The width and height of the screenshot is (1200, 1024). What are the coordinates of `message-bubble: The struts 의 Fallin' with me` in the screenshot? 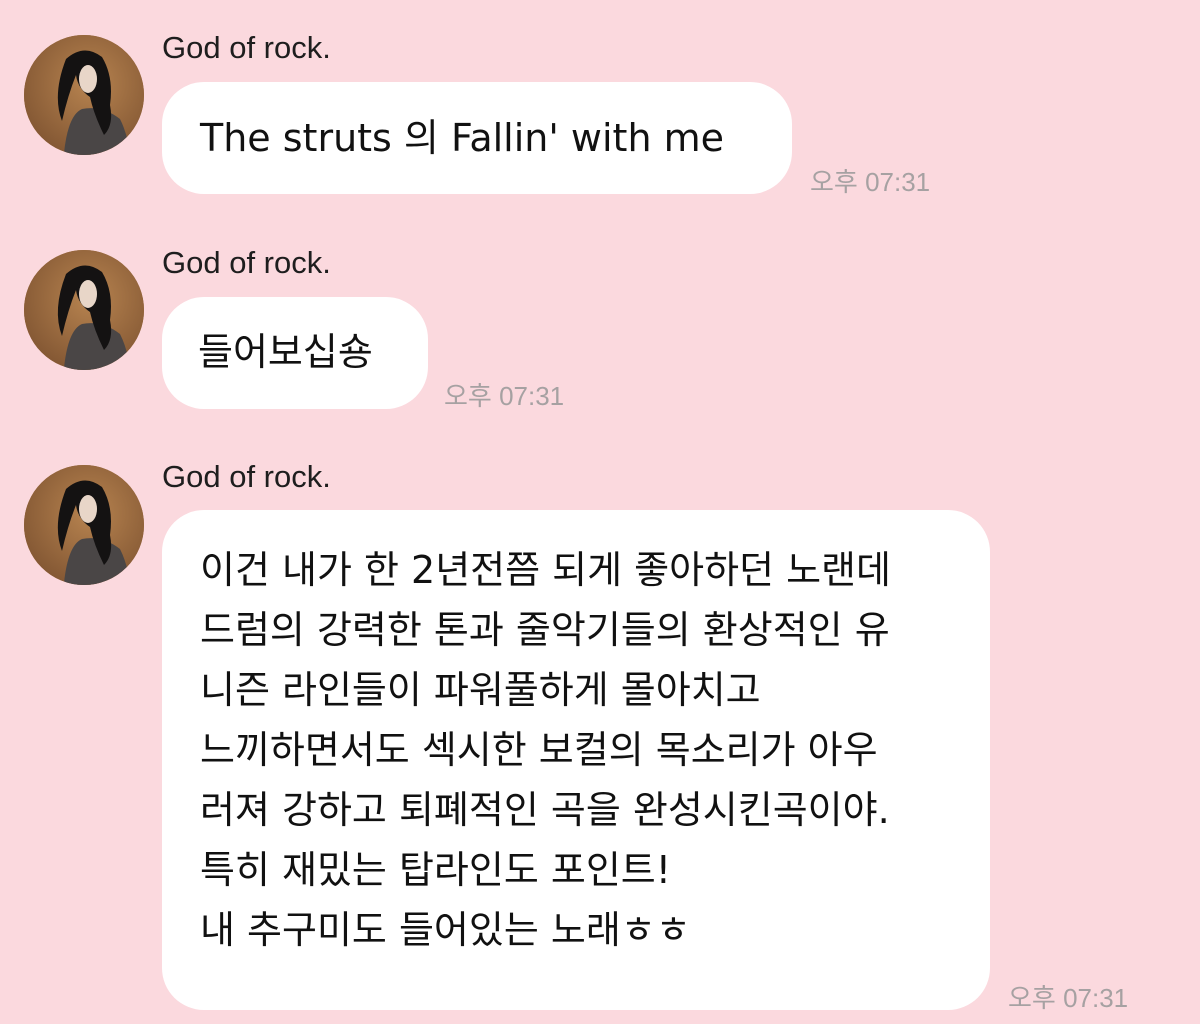 It's located at (477, 138).